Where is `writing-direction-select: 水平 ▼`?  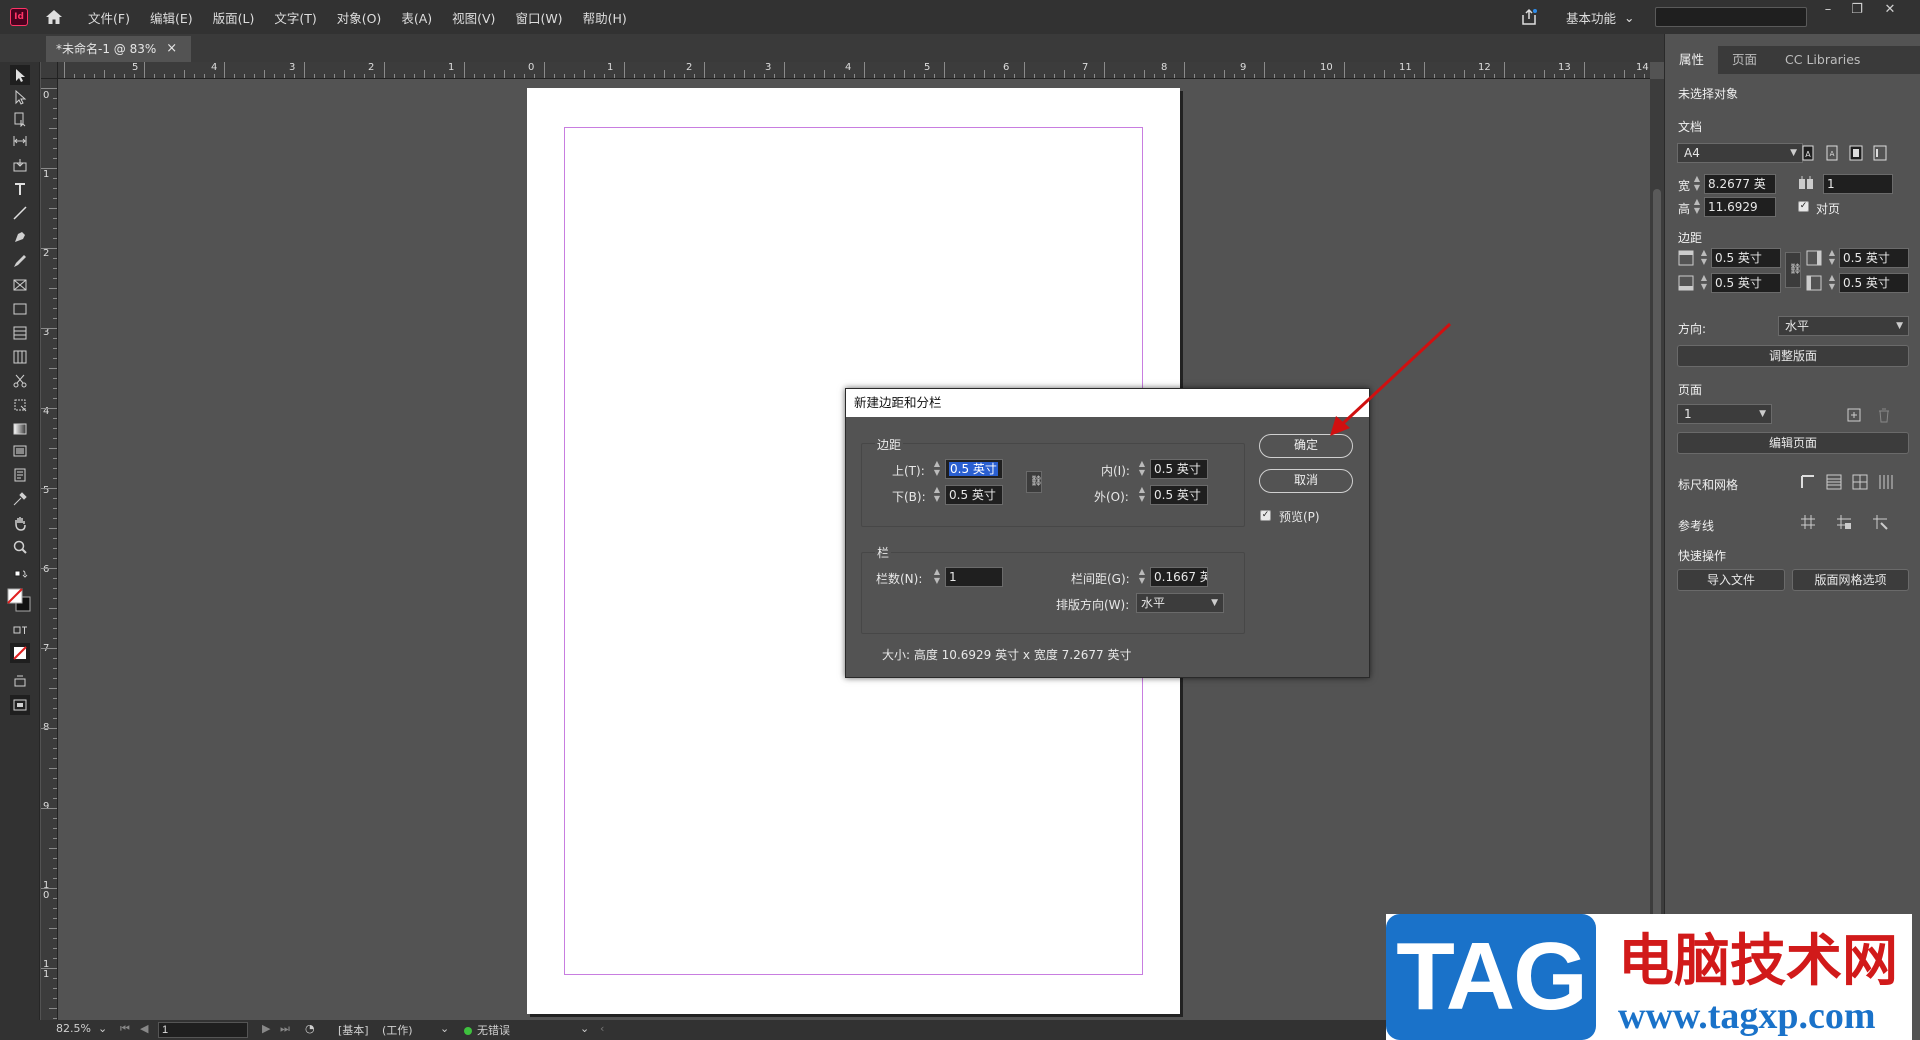
writing-direction-select: 水平 ▼ is located at coordinates (1180, 603).